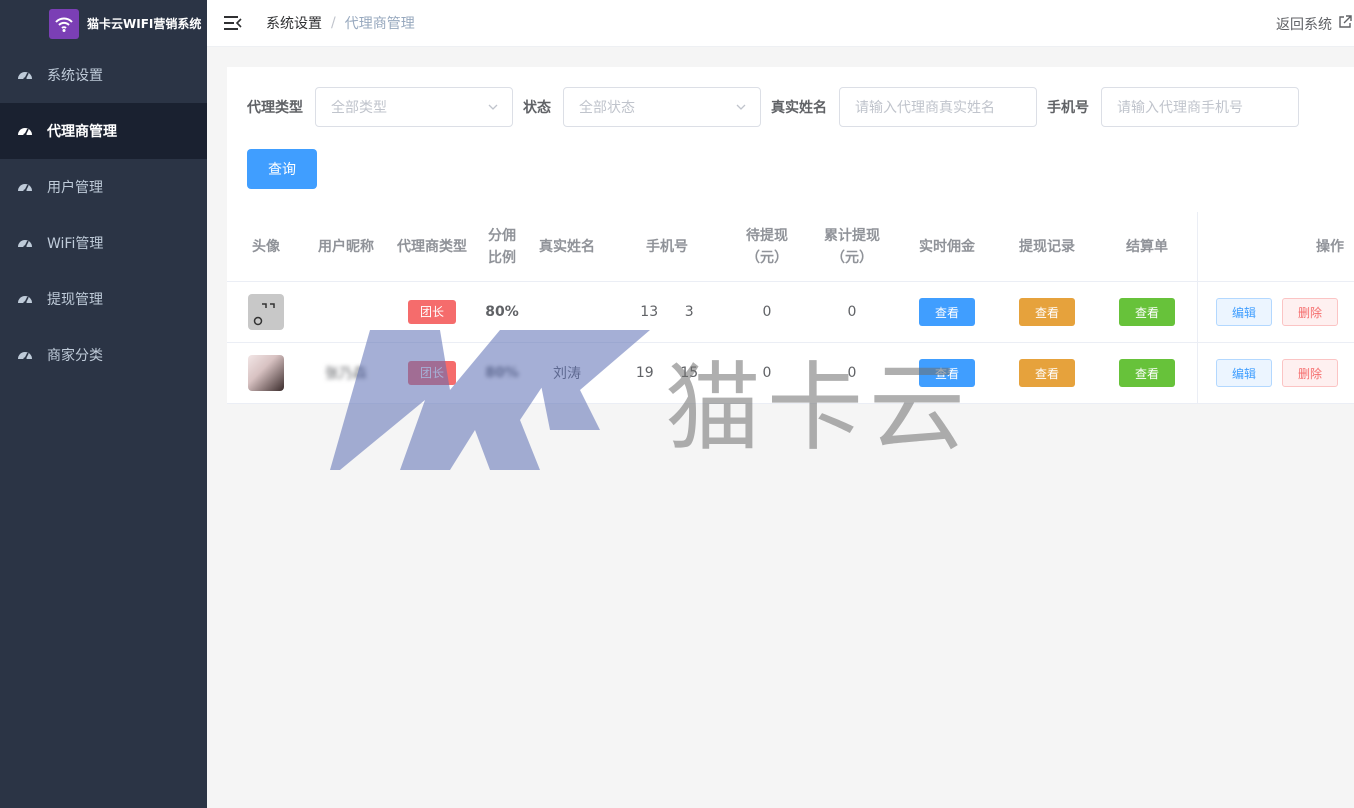 Image resolution: width=1354 pixels, height=808 pixels. I want to click on phone-label: 手机号, so click(1068, 108).